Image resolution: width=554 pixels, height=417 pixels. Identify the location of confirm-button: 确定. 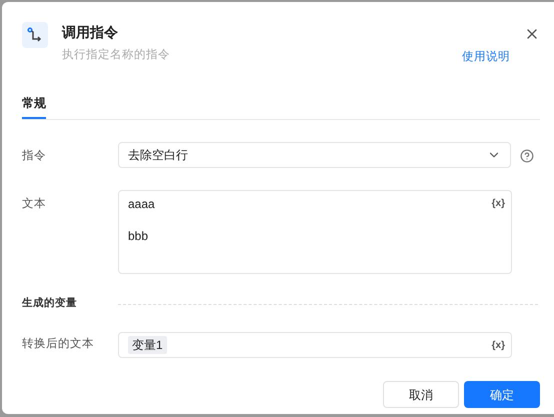
(502, 394).